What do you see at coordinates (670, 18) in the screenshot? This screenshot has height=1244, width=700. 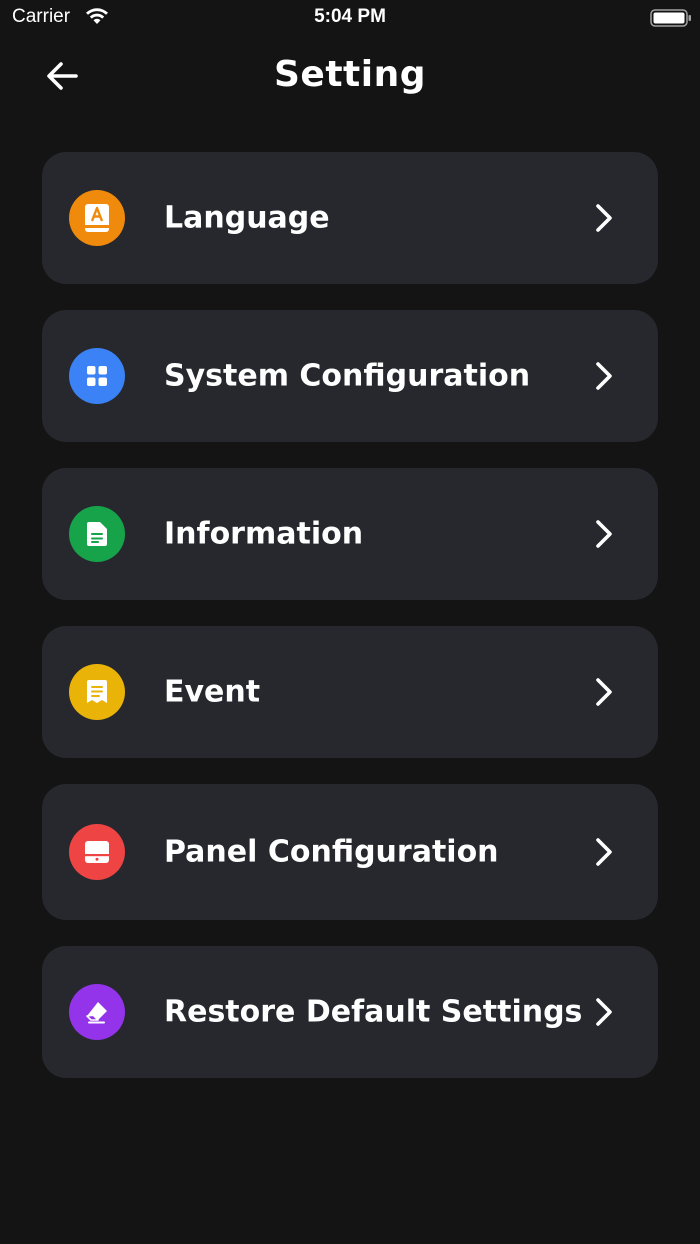 I see `battery-icon` at bounding box center [670, 18].